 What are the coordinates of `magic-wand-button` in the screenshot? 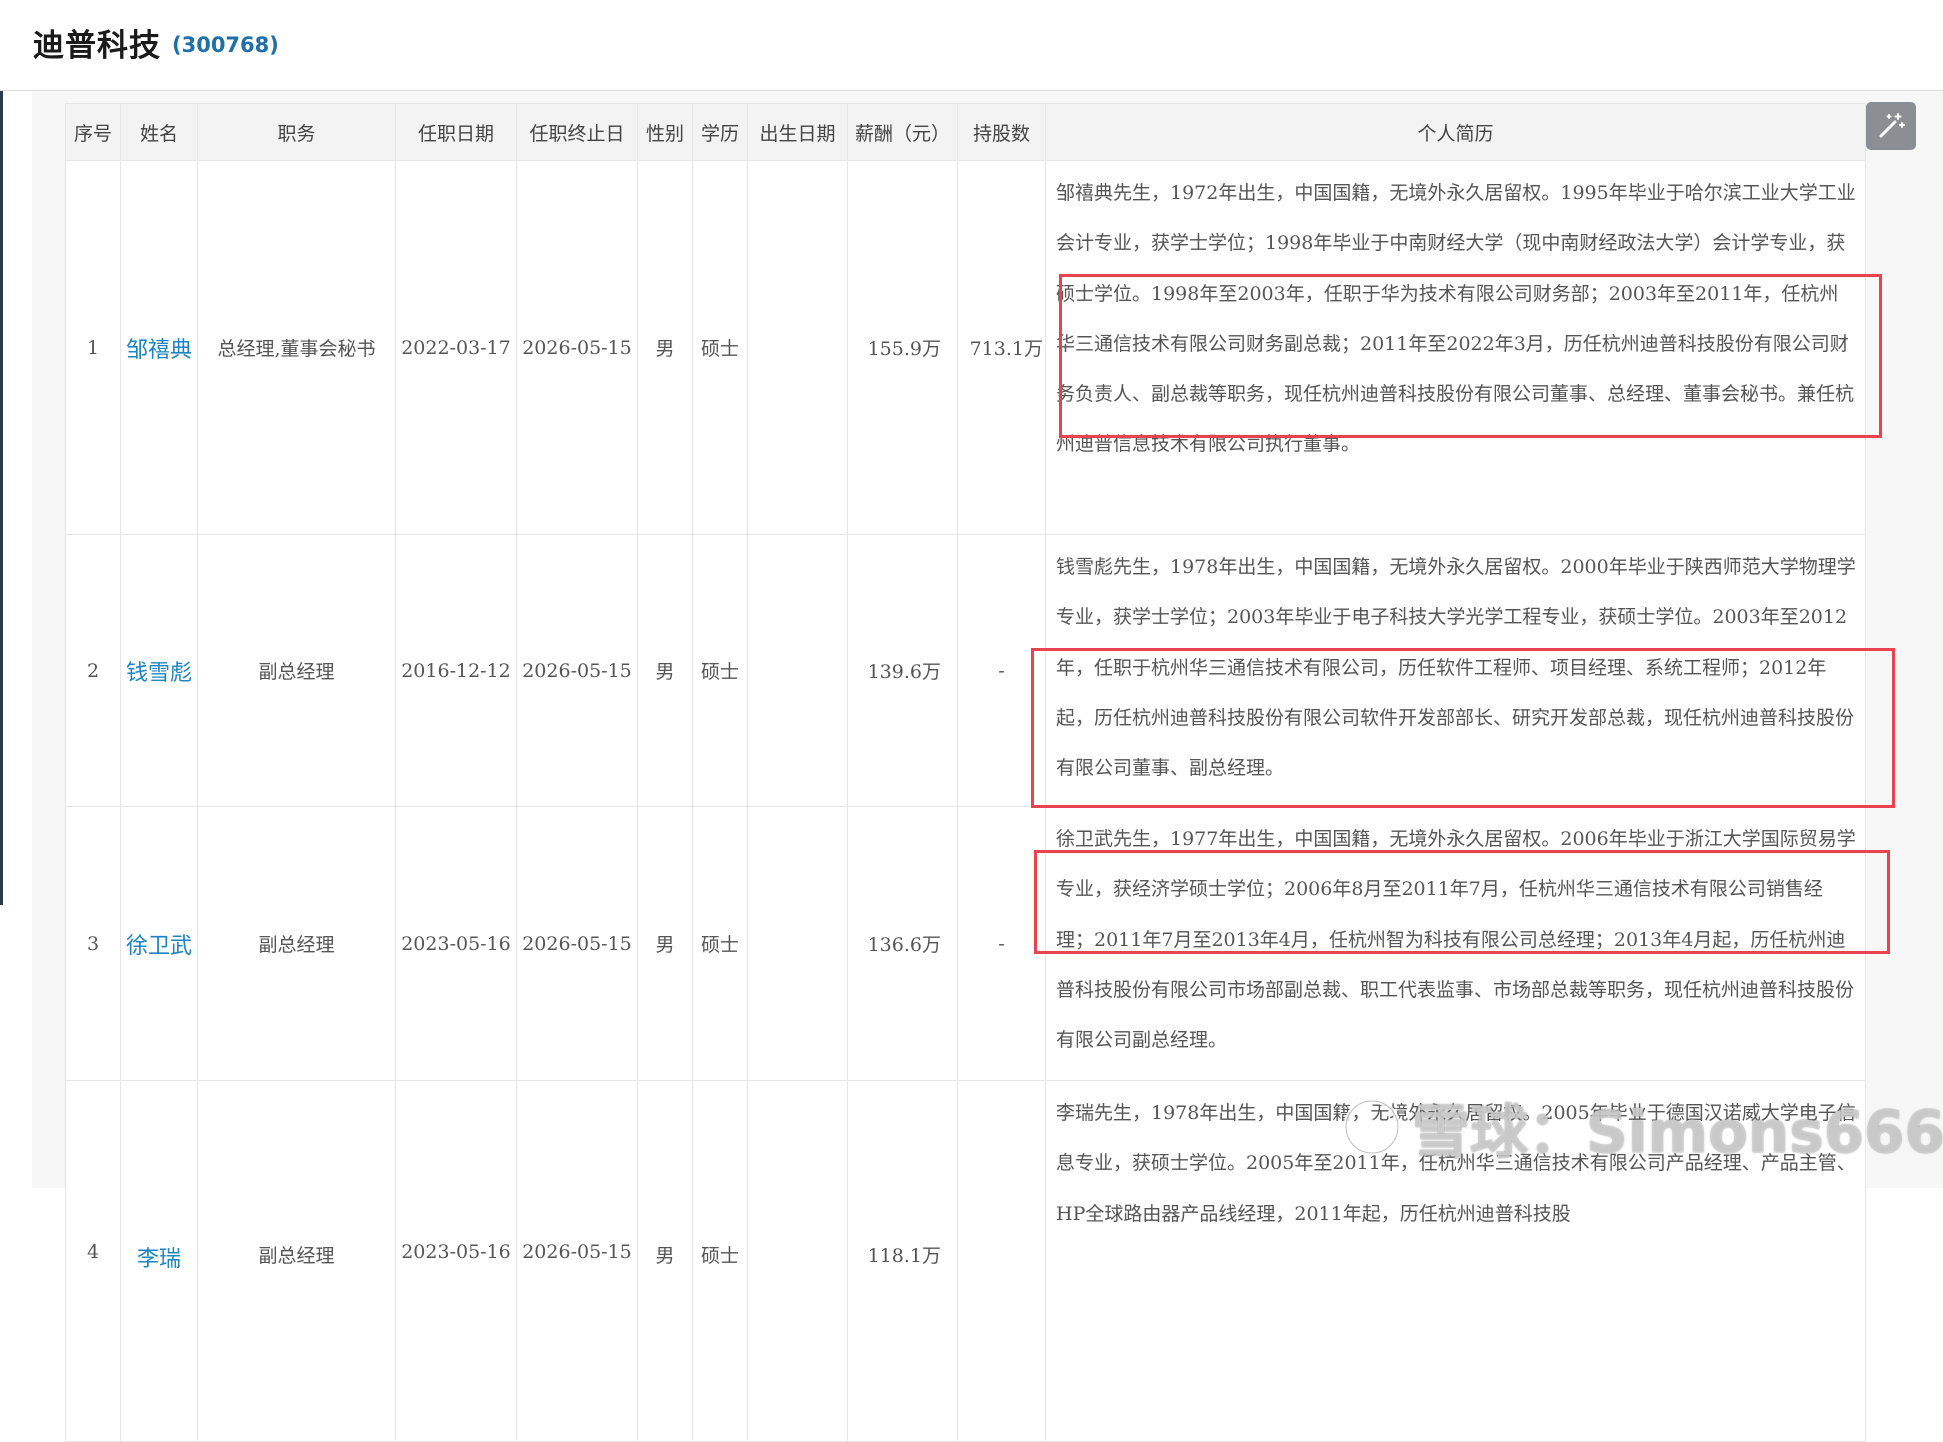 It's located at (1891, 126).